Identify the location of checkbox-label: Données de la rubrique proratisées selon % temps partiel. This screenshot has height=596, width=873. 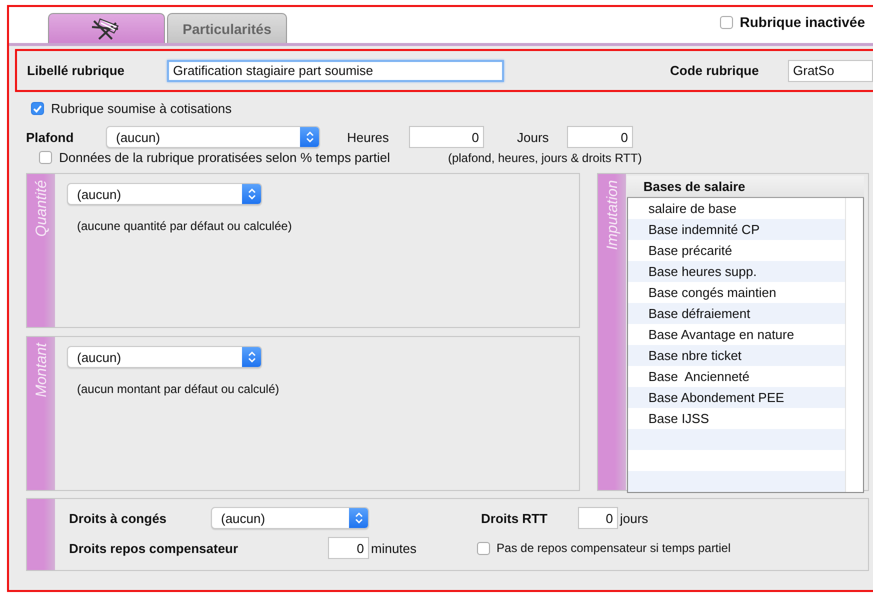
(224, 157).